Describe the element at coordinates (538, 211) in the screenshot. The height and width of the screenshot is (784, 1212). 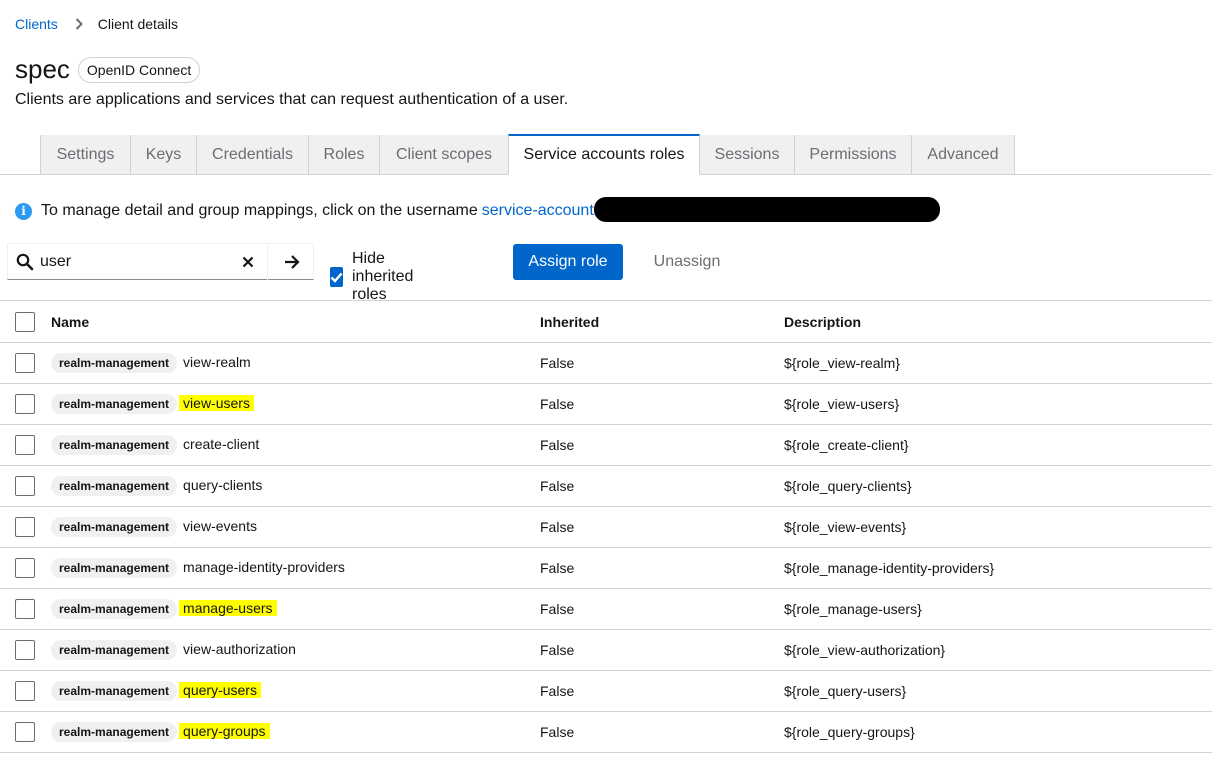
I see `service-account-link: service-account` at that location.